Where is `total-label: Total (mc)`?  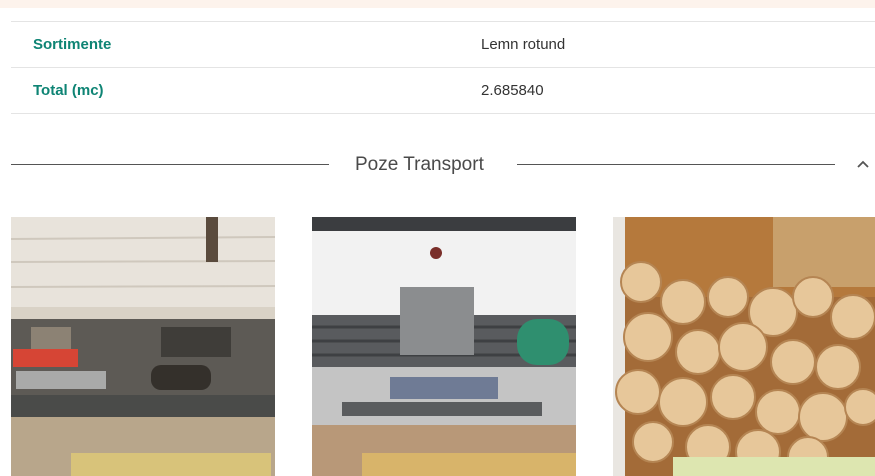
total-label: Total (mc) is located at coordinates (68, 90).